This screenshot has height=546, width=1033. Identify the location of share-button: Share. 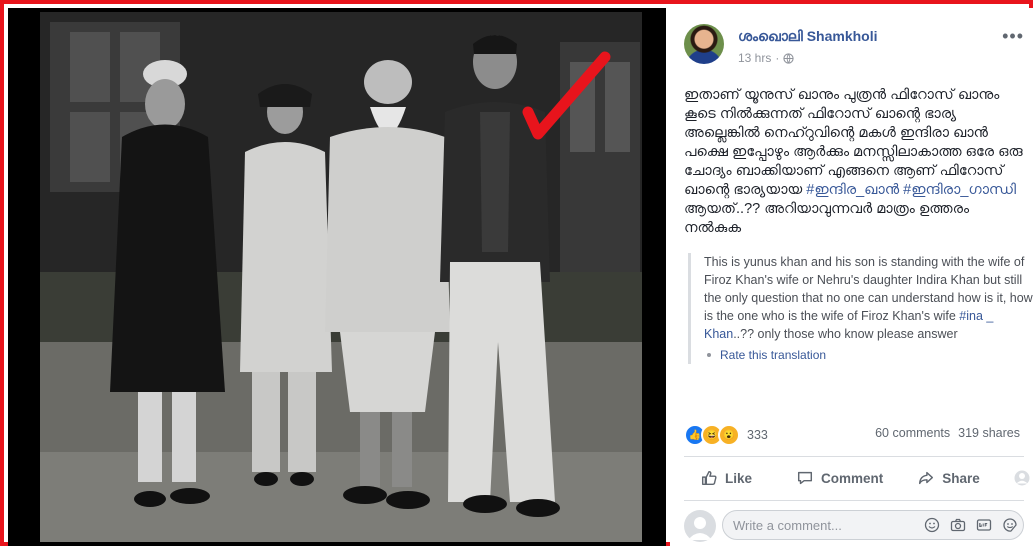
(948, 478).